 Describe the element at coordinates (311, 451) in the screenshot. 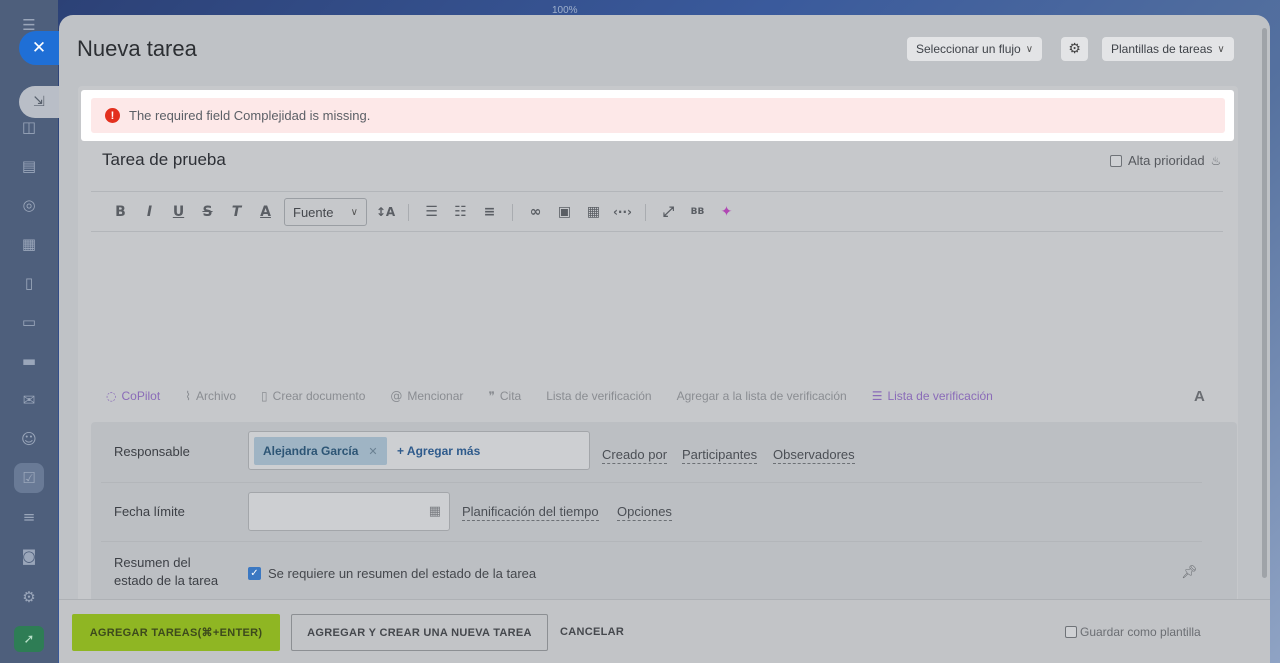

I see `assignee-name: Alejandra García` at that location.